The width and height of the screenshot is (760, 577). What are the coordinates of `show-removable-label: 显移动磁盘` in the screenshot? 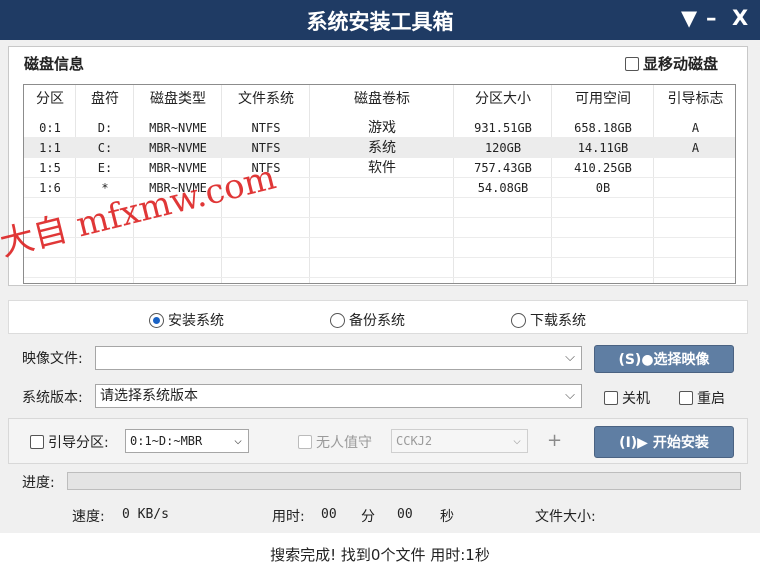 It's located at (681, 64).